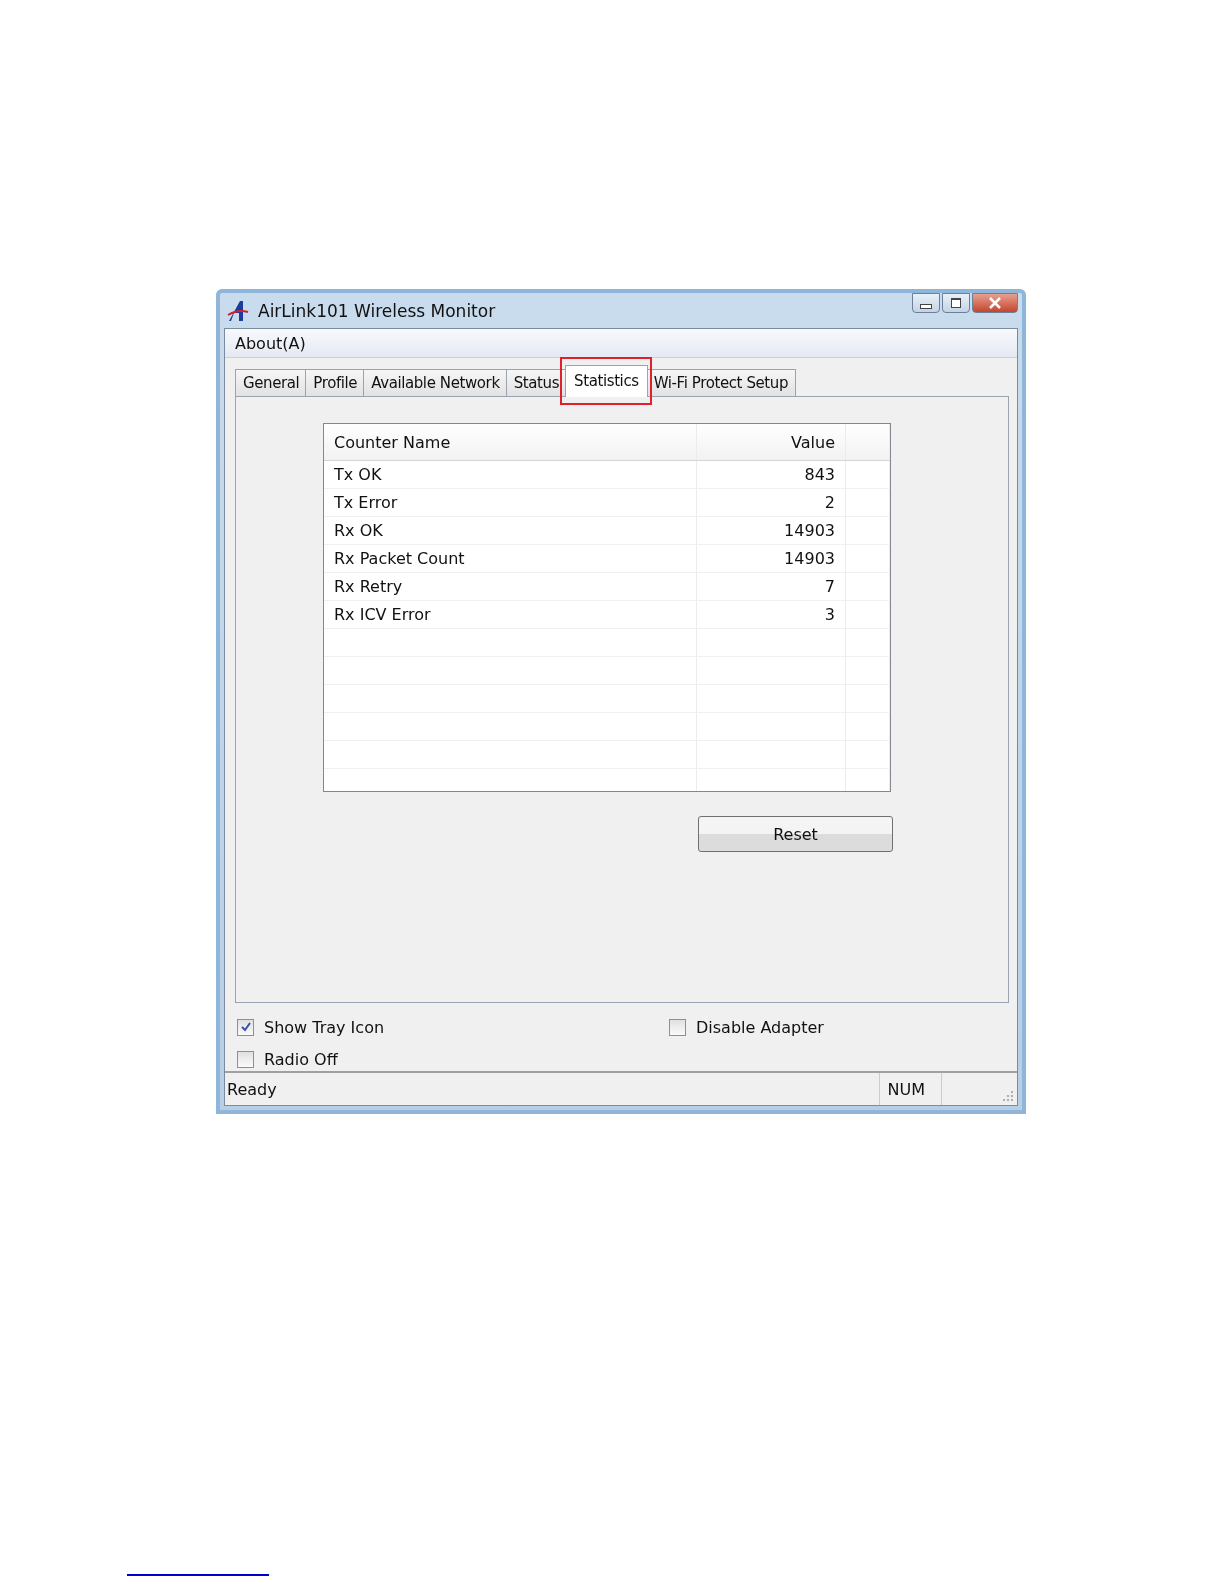 Image resolution: width=1225 pixels, height=1585 pixels. What do you see at coordinates (510, 474) in the screenshot?
I see `table-cell: Tx OK` at bounding box center [510, 474].